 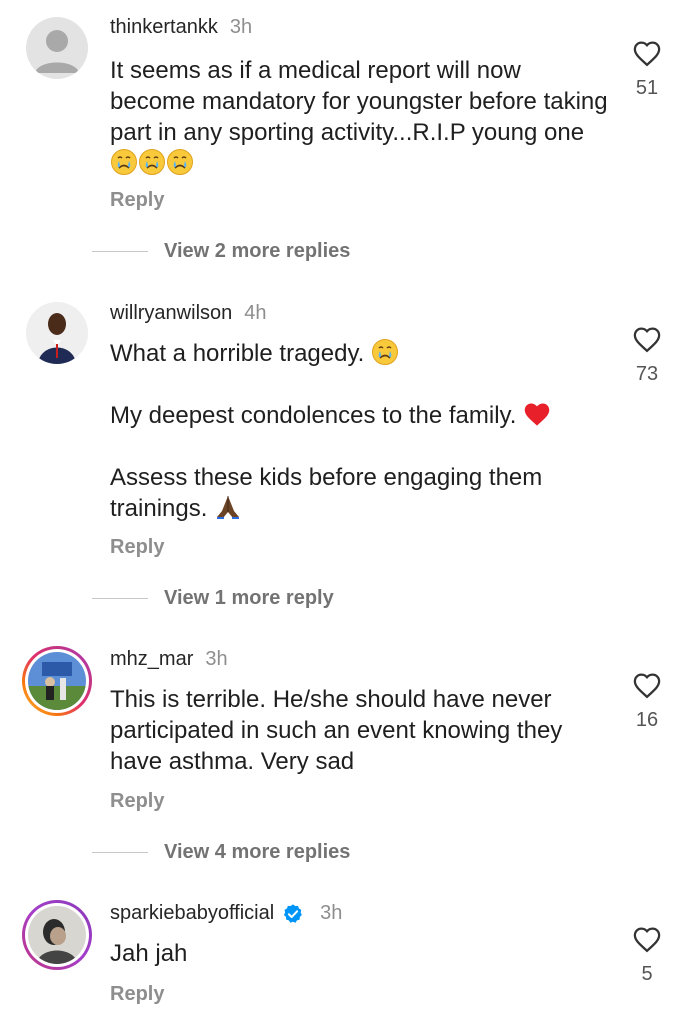 I want to click on username: sparkiebabyofficial, so click(x=192, y=913).